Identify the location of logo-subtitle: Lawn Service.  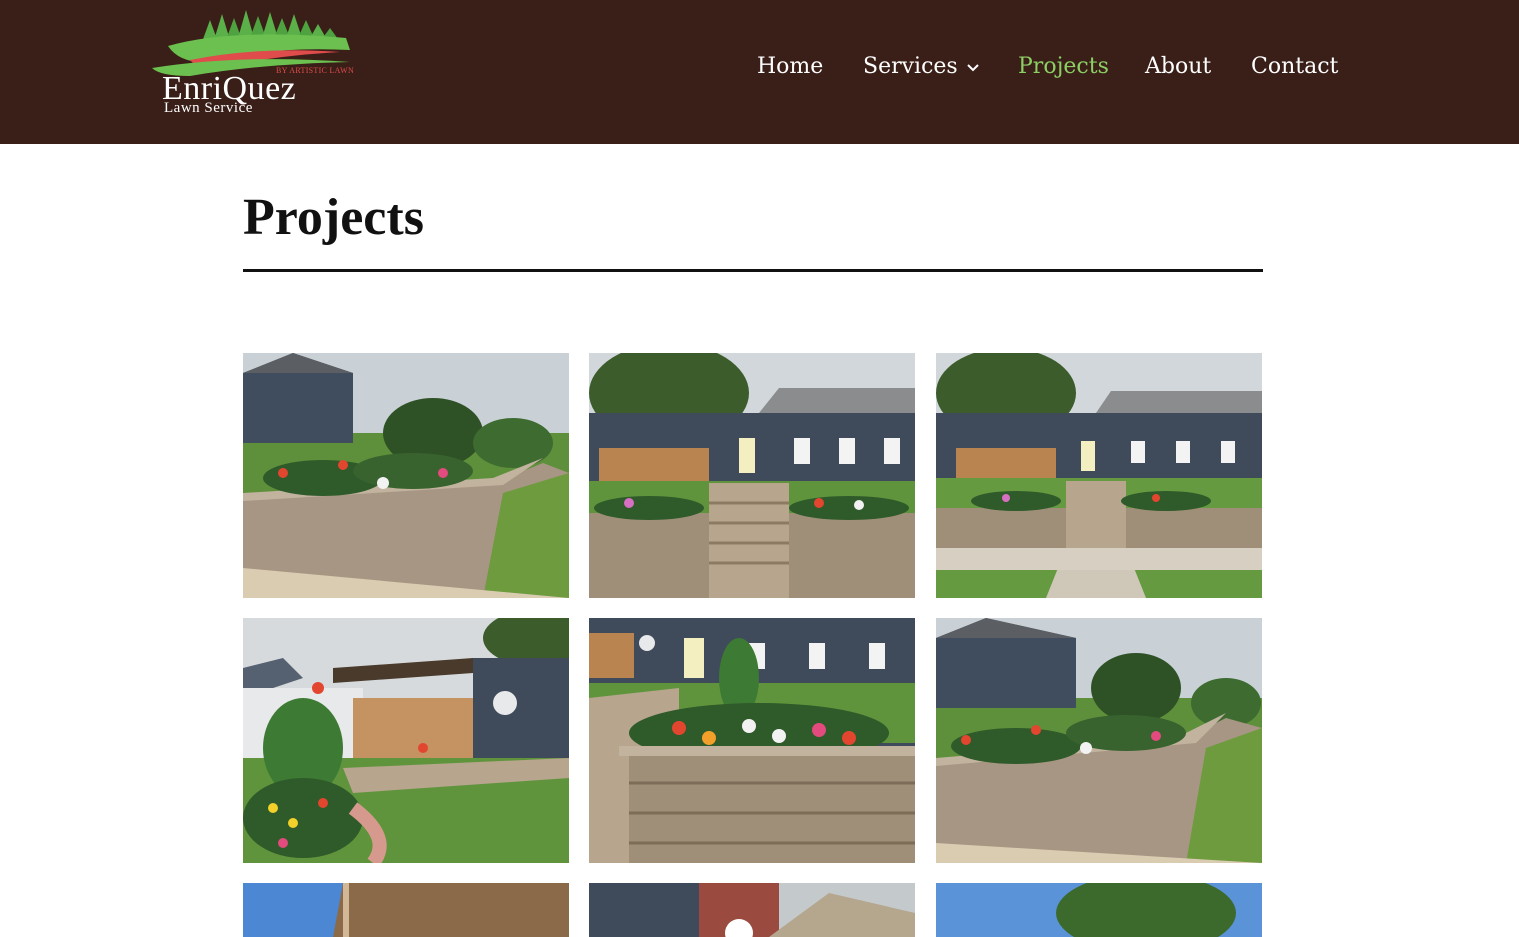
(208, 108).